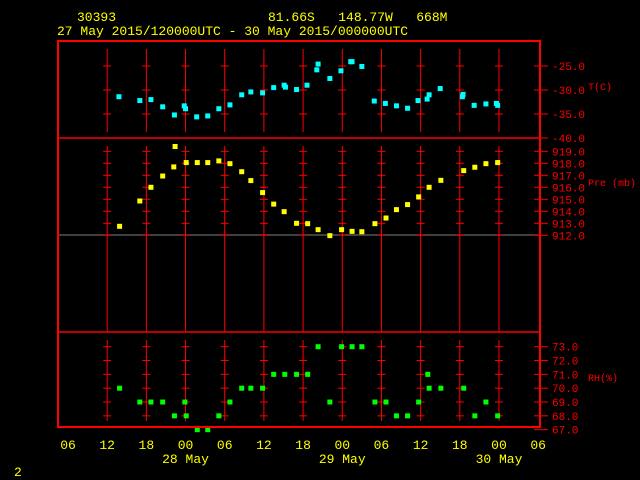 This screenshot has width=640, height=480. What do you see at coordinates (568, 140) in the screenshot?
I see `y-tick-label: -40.0` at bounding box center [568, 140].